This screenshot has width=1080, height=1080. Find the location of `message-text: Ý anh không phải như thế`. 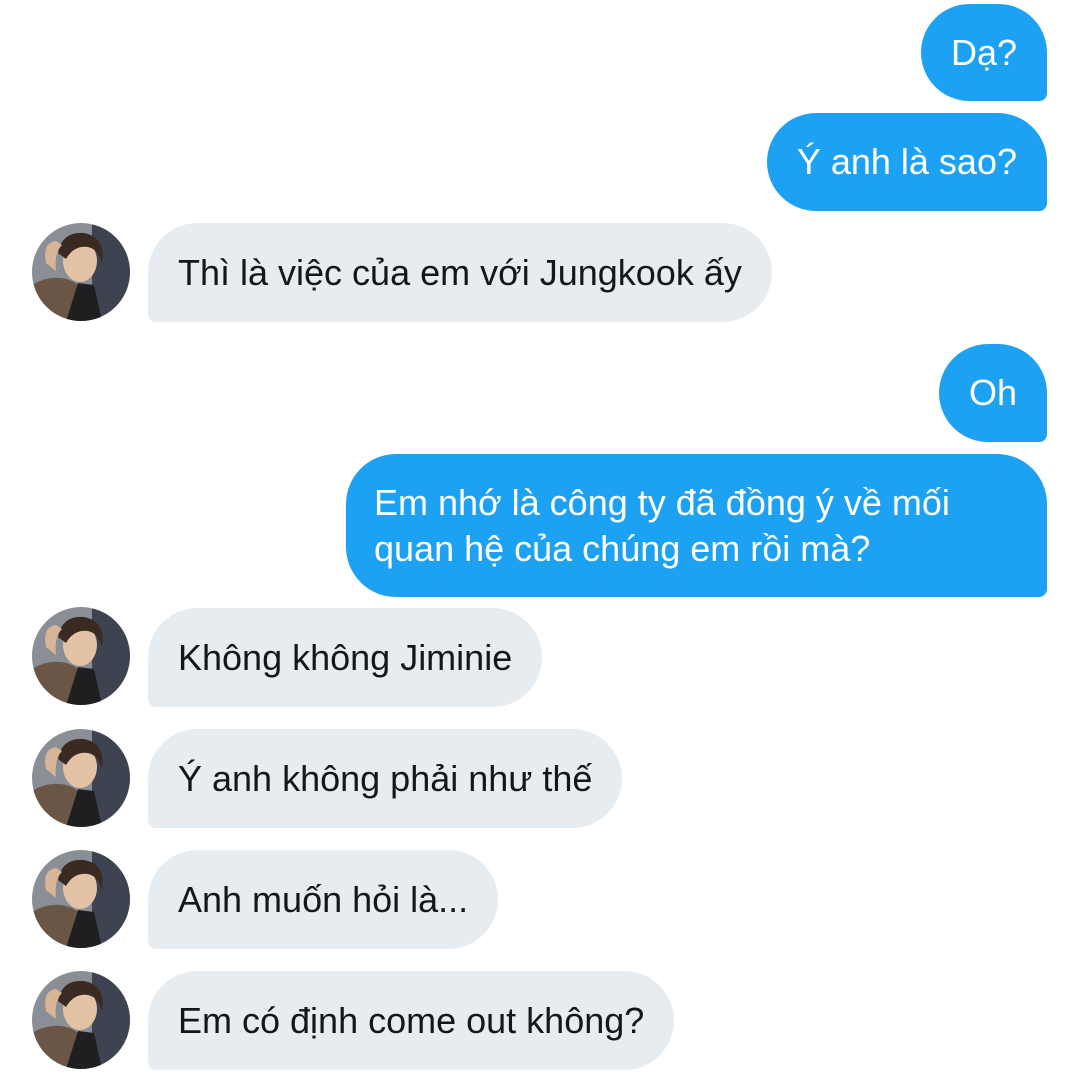

message-text: Ý anh không phải như thế is located at coordinates (385, 778).